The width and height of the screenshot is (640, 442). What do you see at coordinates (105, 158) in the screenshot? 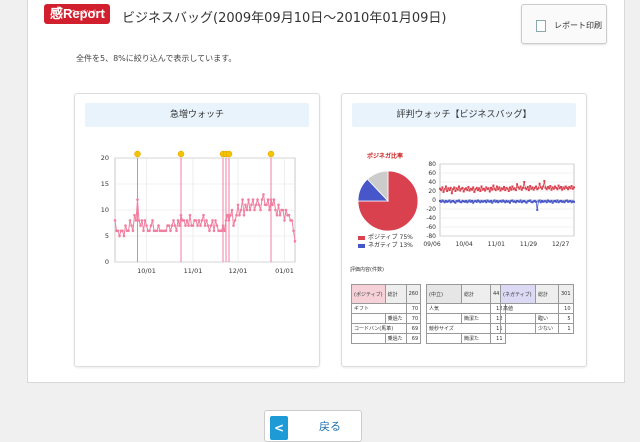
I see `y-tick-label: 20` at bounding box center [105, 158].